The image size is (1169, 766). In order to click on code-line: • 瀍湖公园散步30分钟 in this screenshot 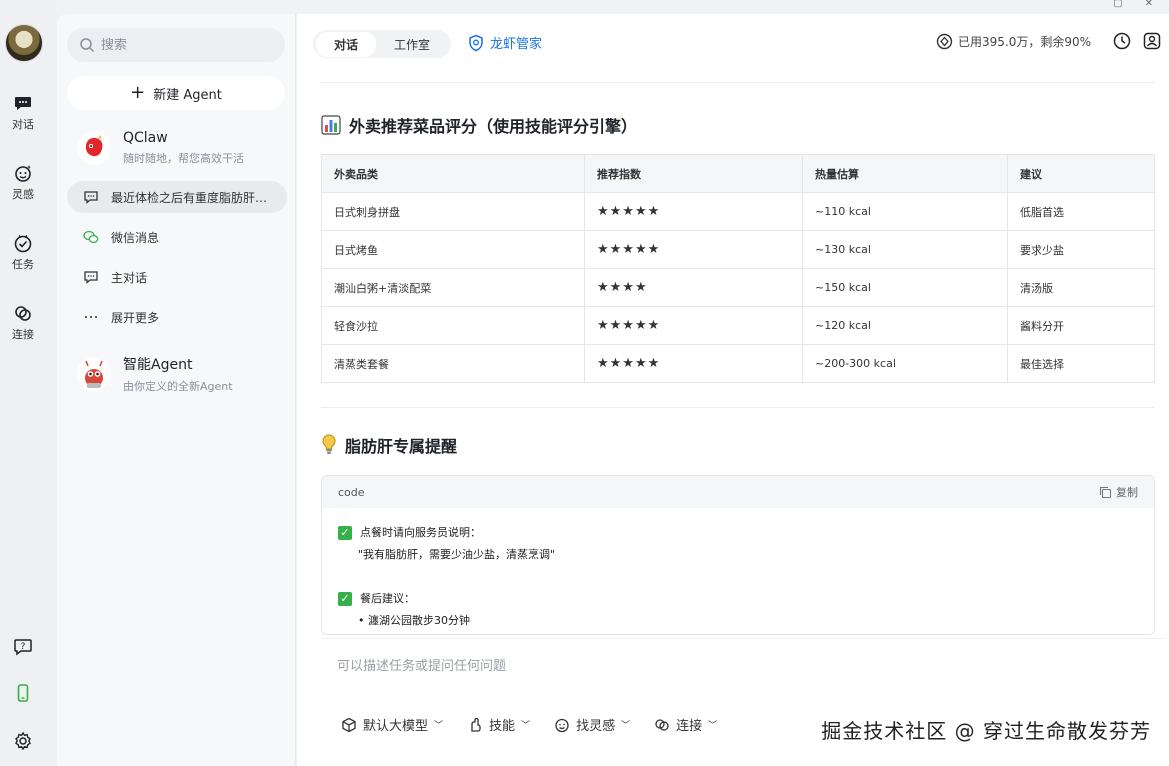, I will do `click(414, 620)`.